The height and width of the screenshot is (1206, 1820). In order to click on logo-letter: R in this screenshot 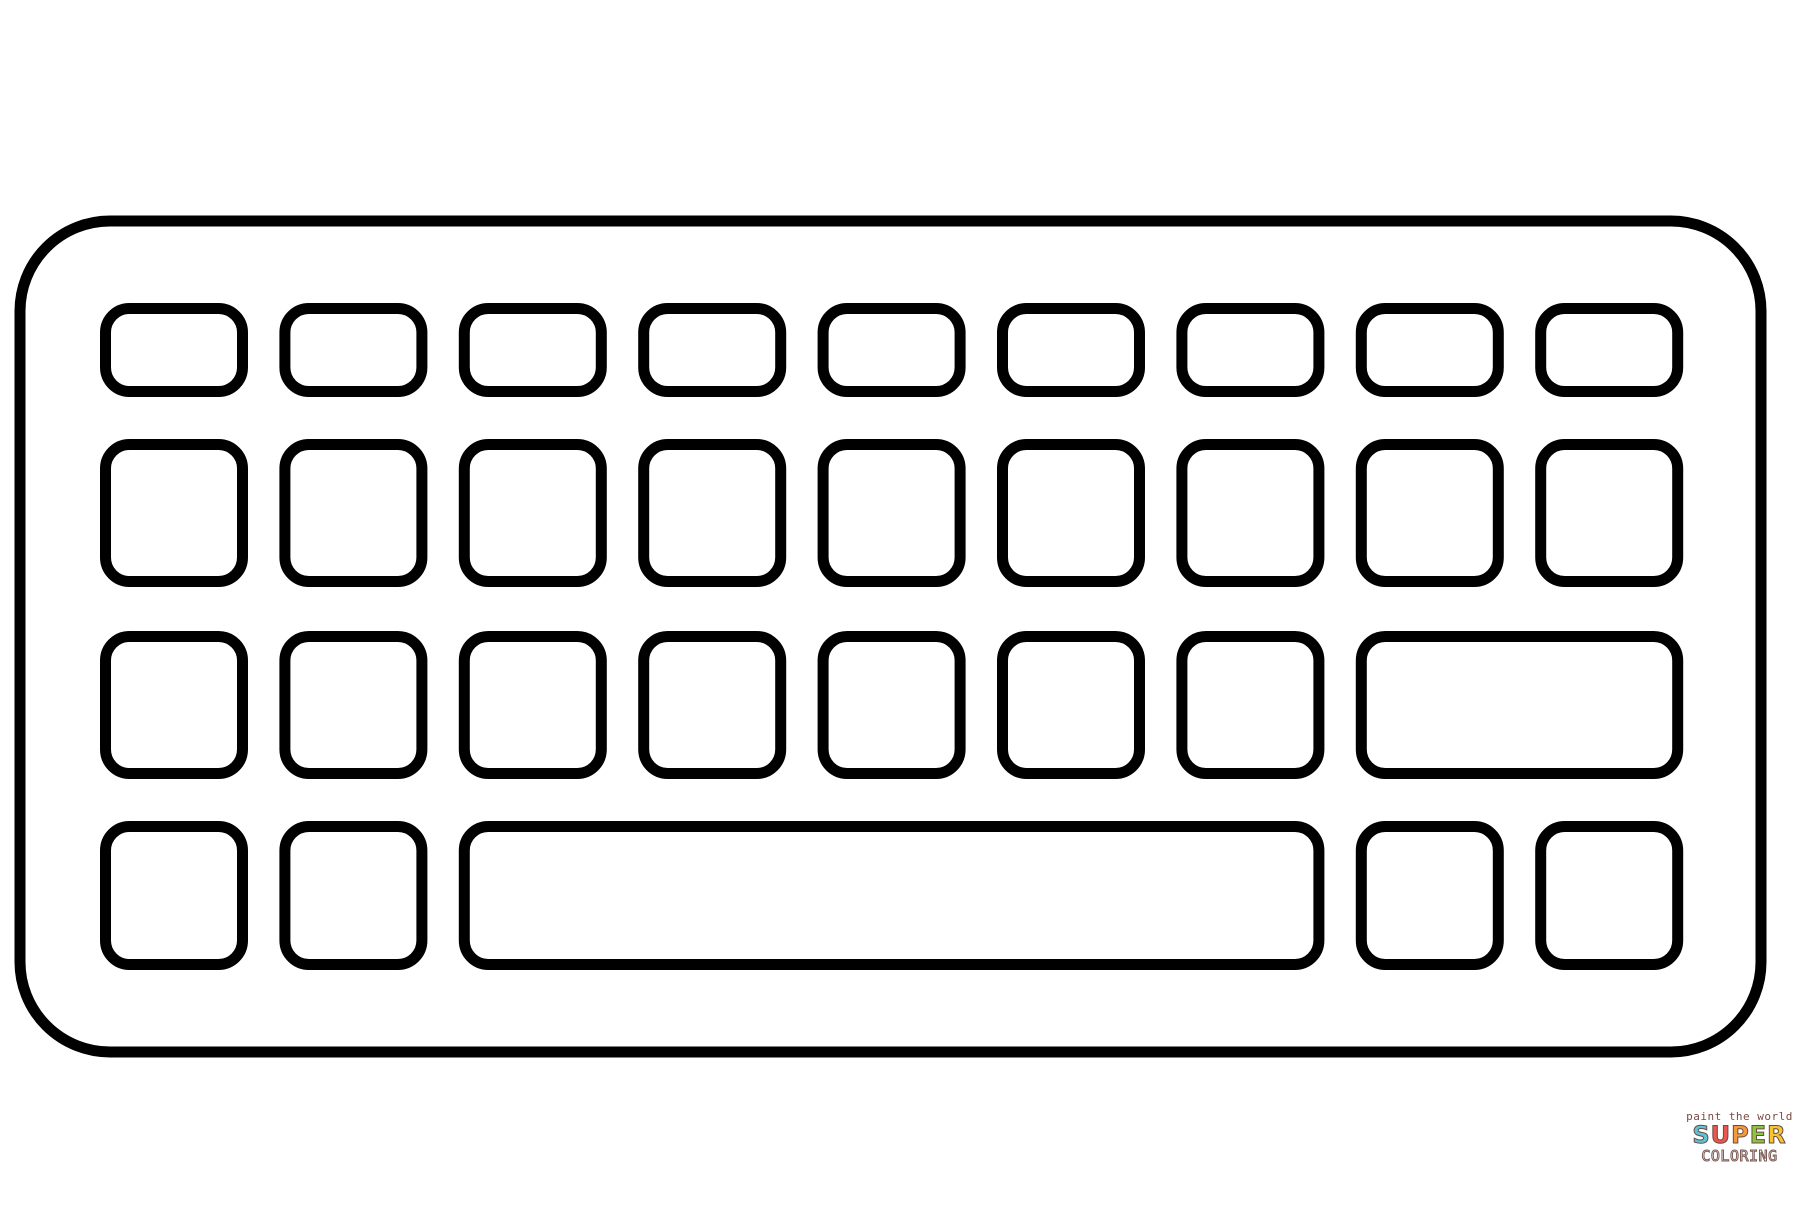, I will do `click(1777, 1135)`.